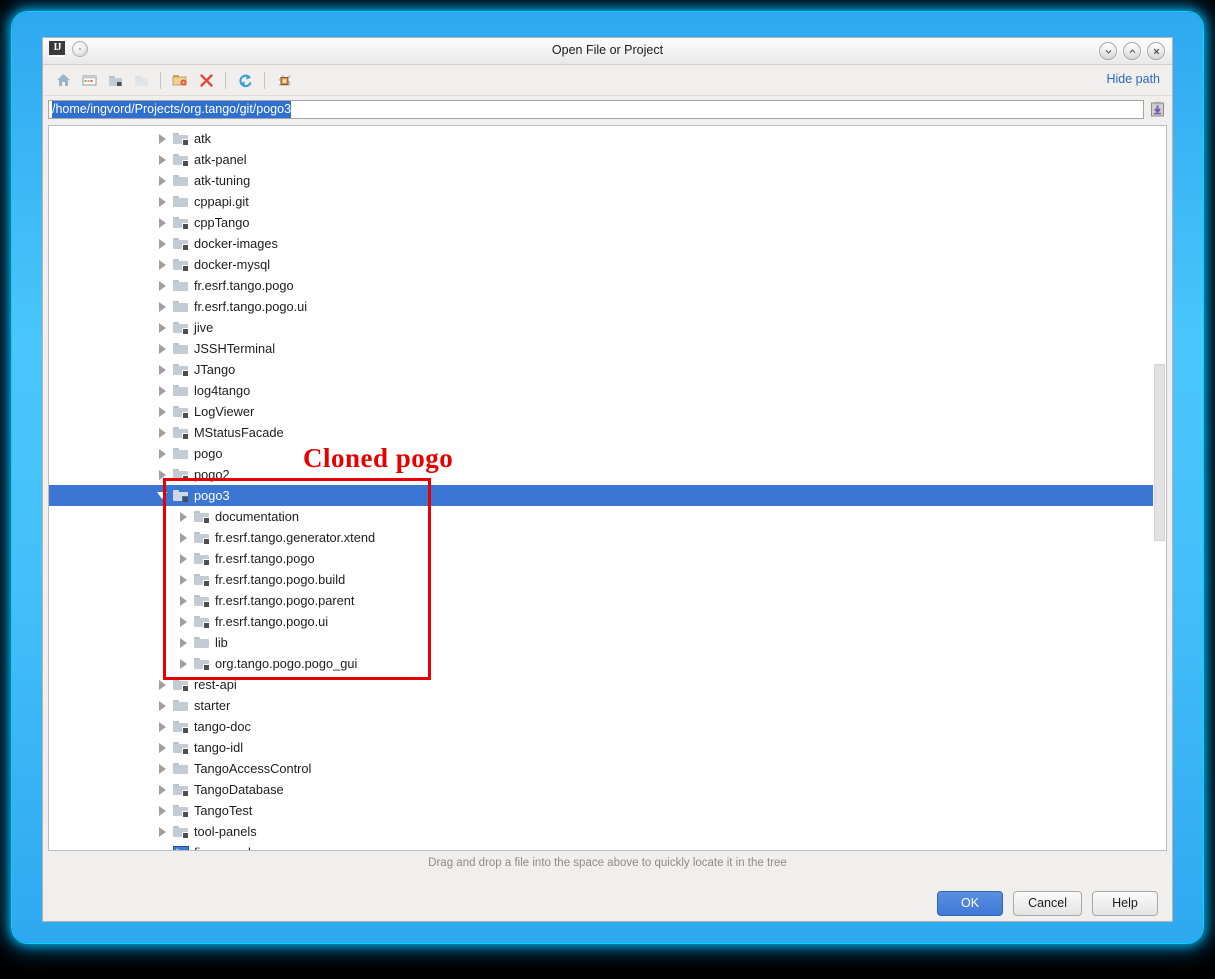 This screenshot has height=979, width=1215. What do you see at coordinates (245, 80) in the screenshot?
I see `refresh-icon` at bounding box center [245, 80].